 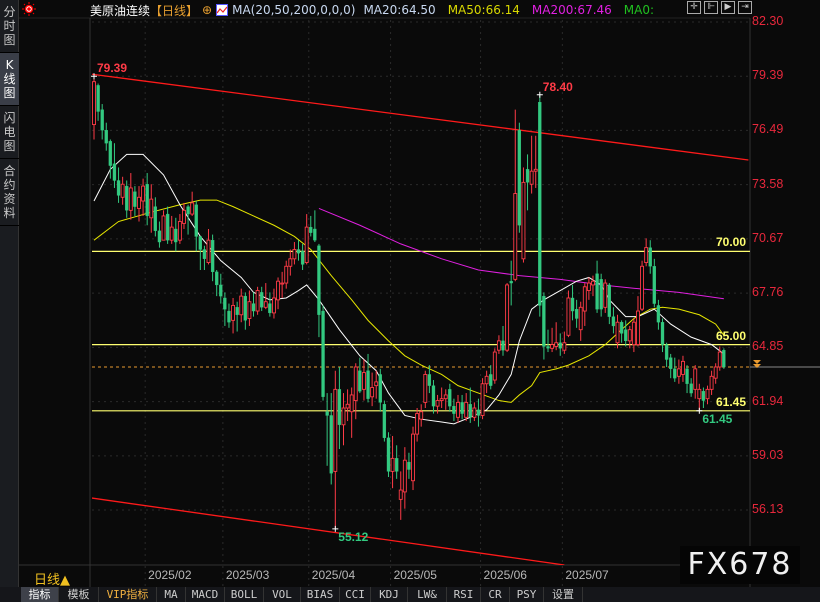 What do you see at coordinates (728, 7) in the screenshot?
I see `play-forward-icon: ▶` at bounding box center [728, 7].